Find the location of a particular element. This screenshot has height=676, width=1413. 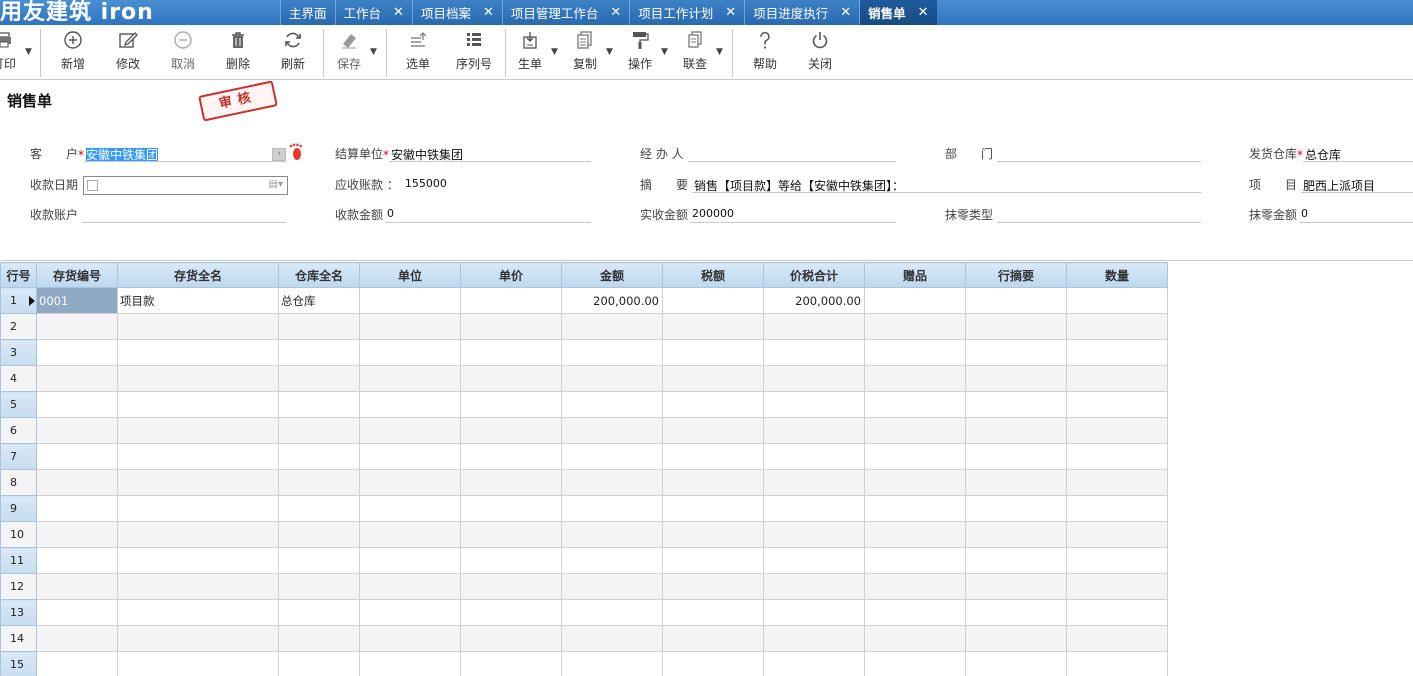

lookup-icon: › is located at coordinates (279, 154).